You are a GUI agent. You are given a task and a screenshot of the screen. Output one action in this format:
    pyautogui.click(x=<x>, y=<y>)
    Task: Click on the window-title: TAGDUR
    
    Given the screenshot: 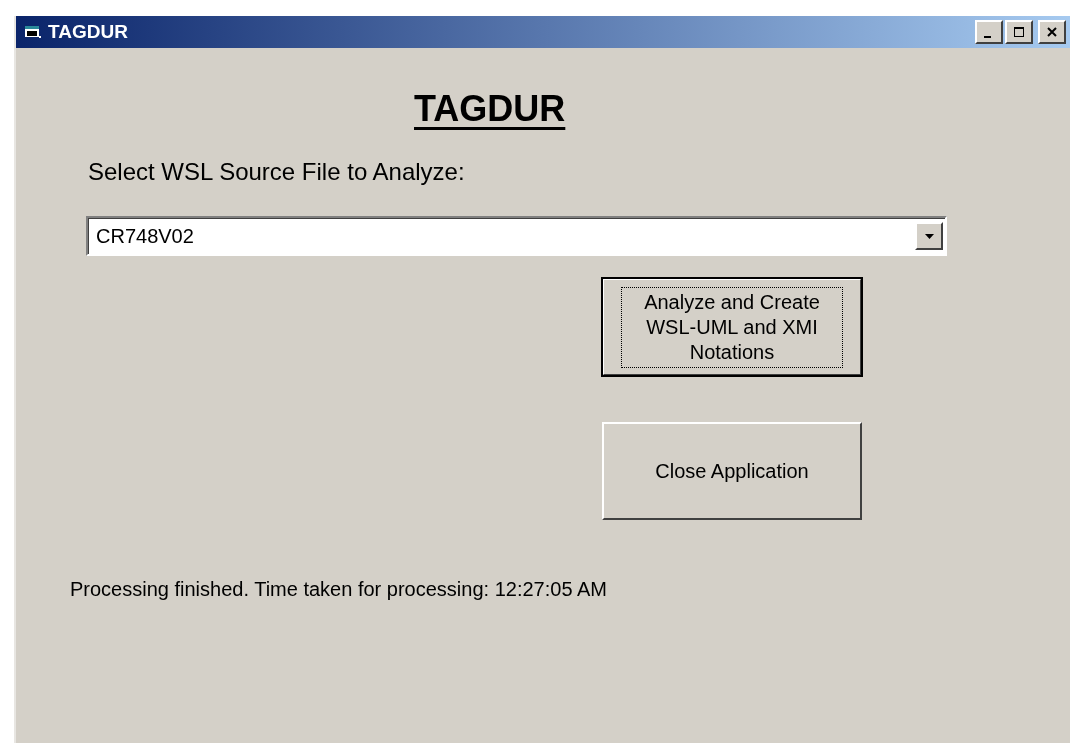 What is the action you would take?
    pyautogui.click(x=88, y=32)
    